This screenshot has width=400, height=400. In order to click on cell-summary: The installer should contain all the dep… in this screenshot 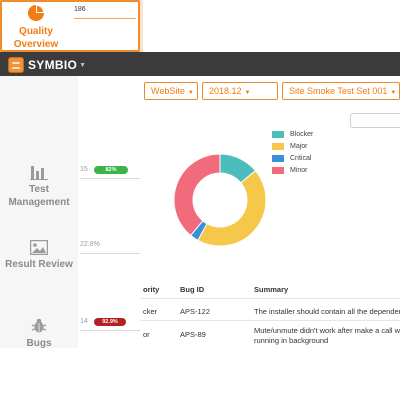, I will do `click(327, 311)`.